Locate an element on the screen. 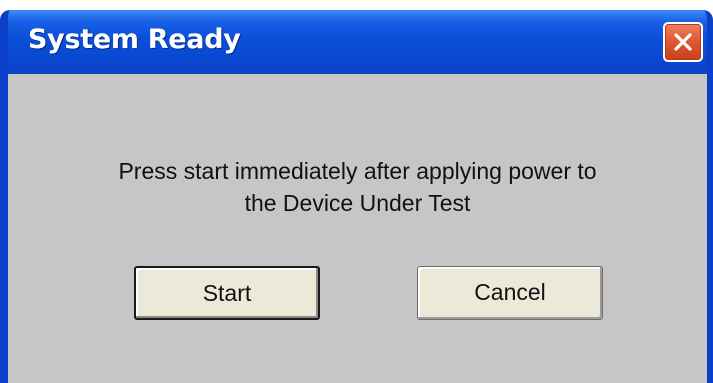 The height and width of the screenshot is (383, 713). close-button is located at coordinates (683, 42).